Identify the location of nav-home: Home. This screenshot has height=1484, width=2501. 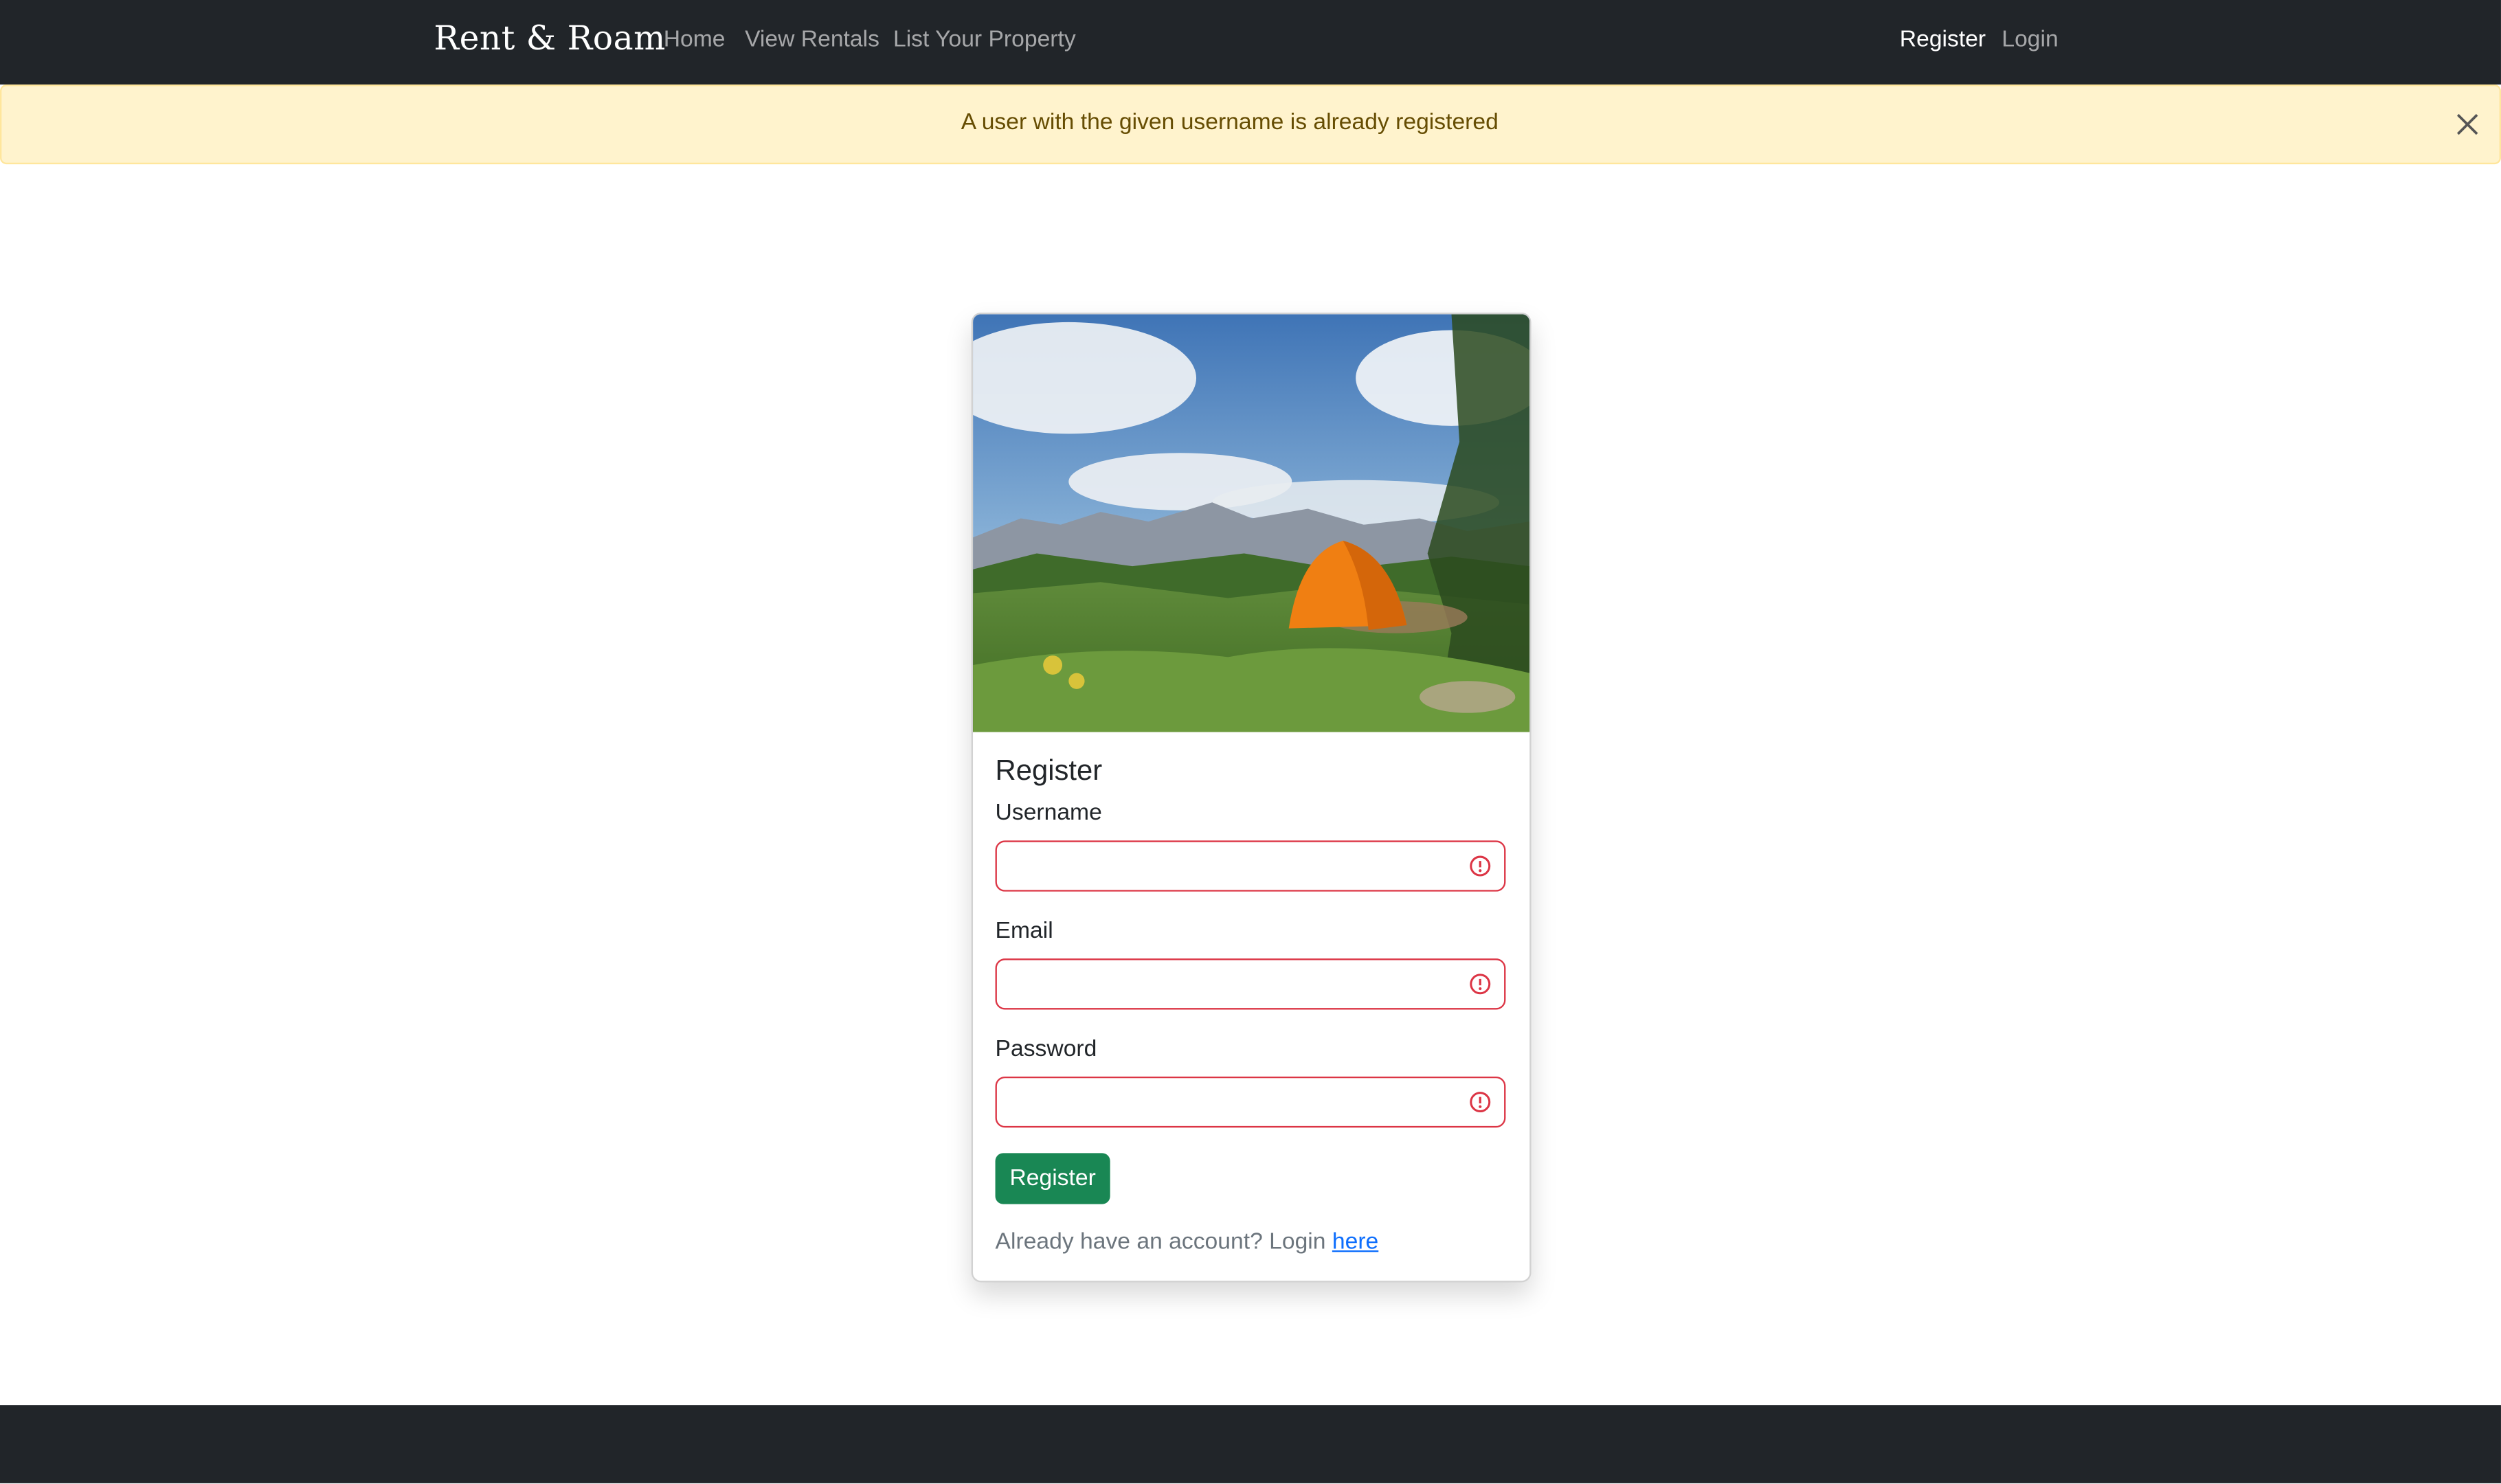
(695, 39).